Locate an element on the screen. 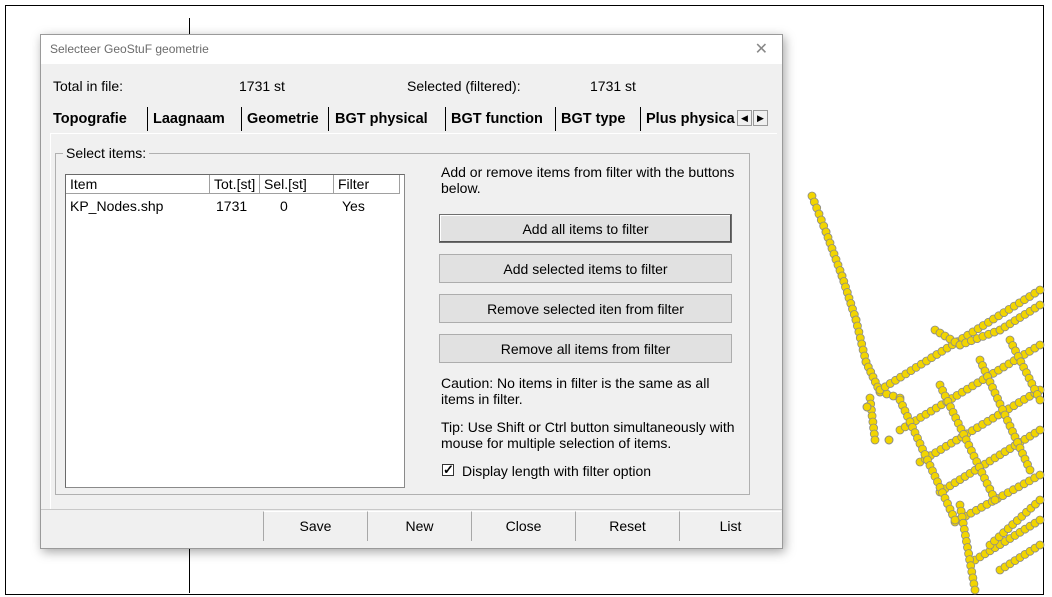 The image size is (1052, 597). remove-selected-button: Remove selected iten from filter is located at coordinates (585, 308).